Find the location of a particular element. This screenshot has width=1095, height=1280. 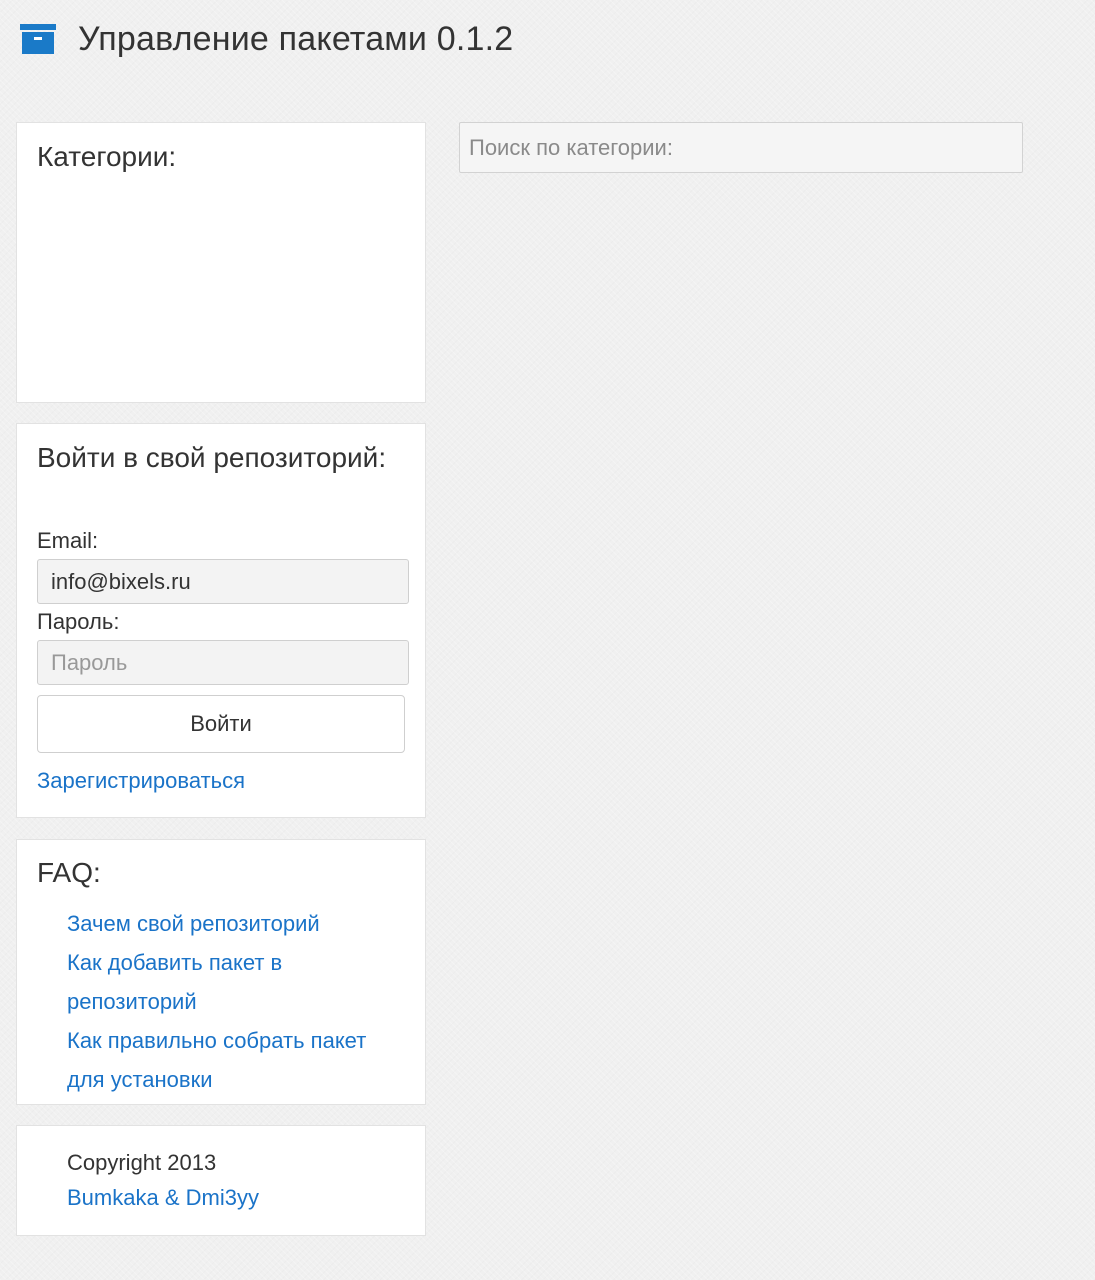

page-header: Управление пакетами 0.1.2 is located at coordinates (266, 39).